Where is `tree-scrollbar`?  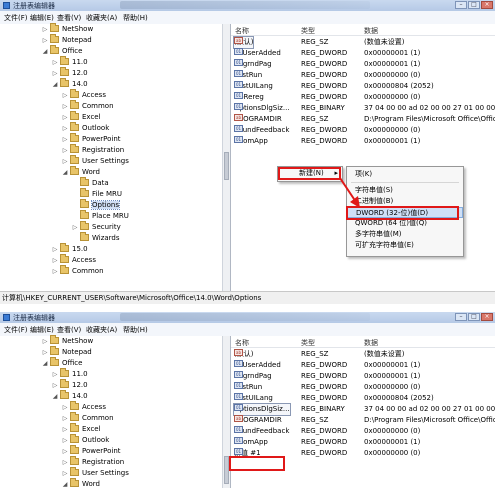 tree-scrollbar is located at coordinates (226, 164).